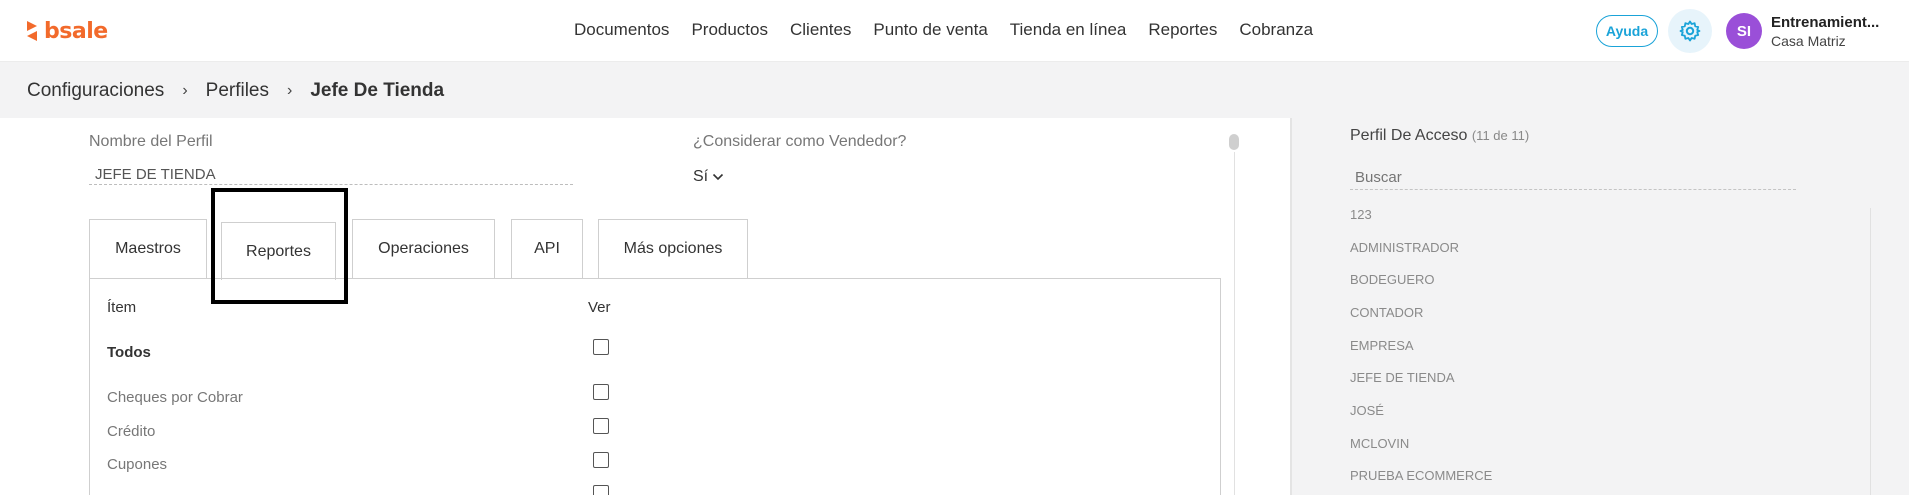 The height and width of the screenshot is (495, 1909). I want to click on tab-mas-opciones: Más opciones, so click(673, 248).